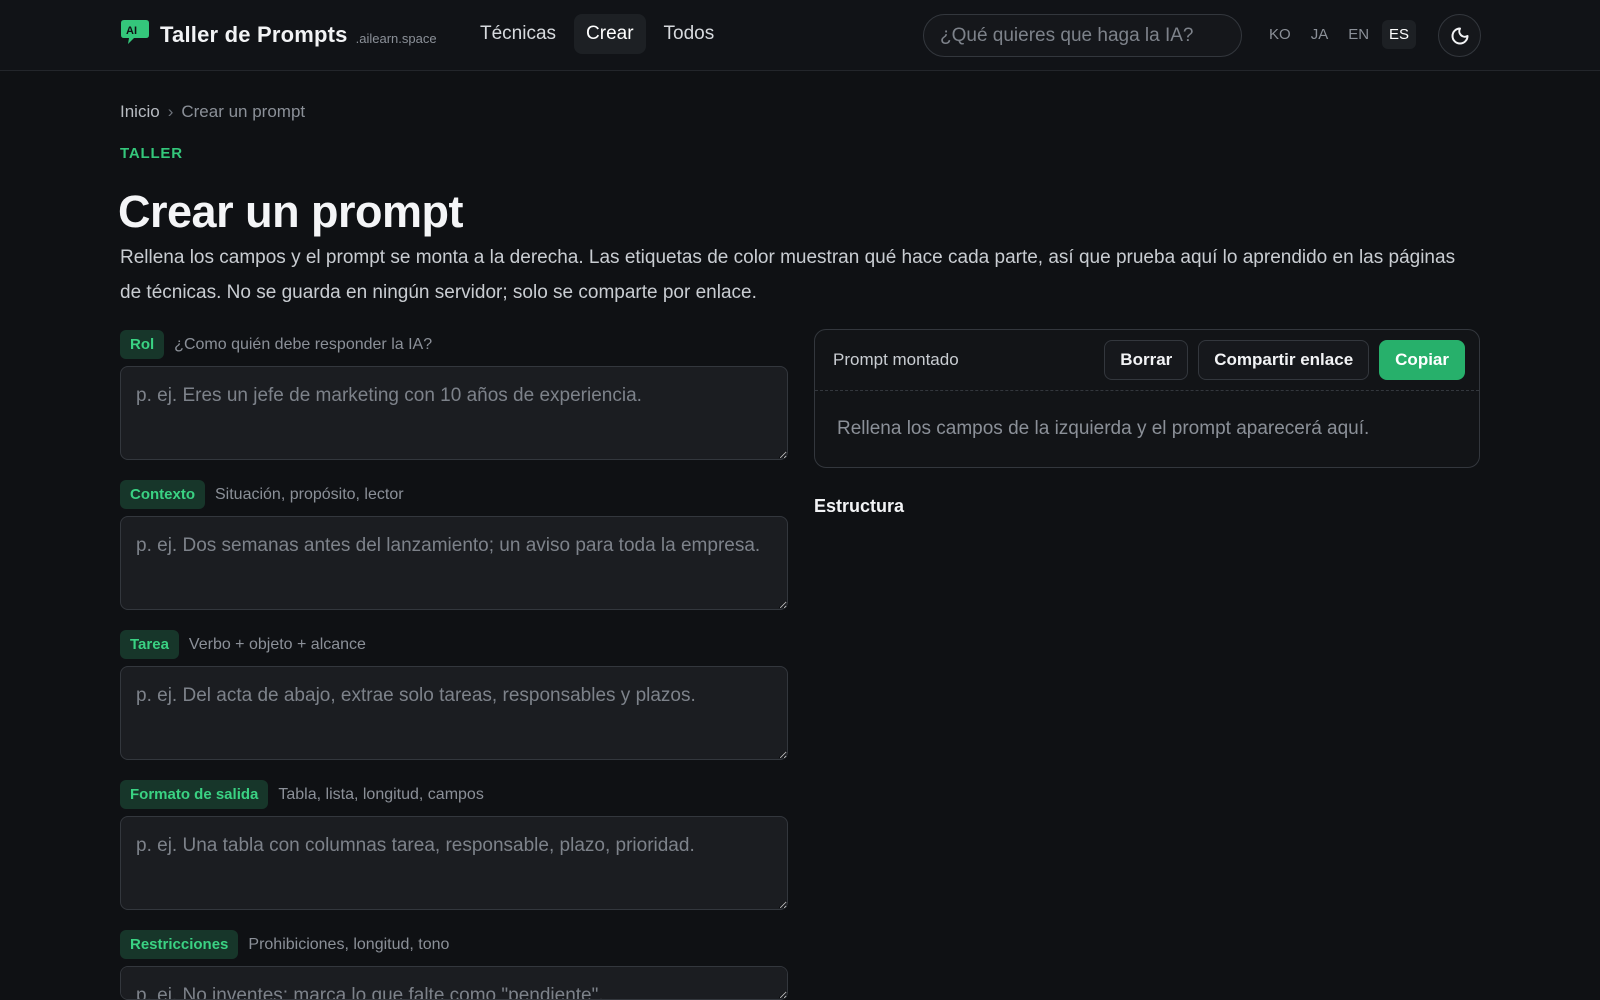 Image resolution: width=1600 pixels, height=1000 pixels. Describe the element at coordinates (689, 34) in the screenshot. I see `nav-item-todos: Todos` at that location.